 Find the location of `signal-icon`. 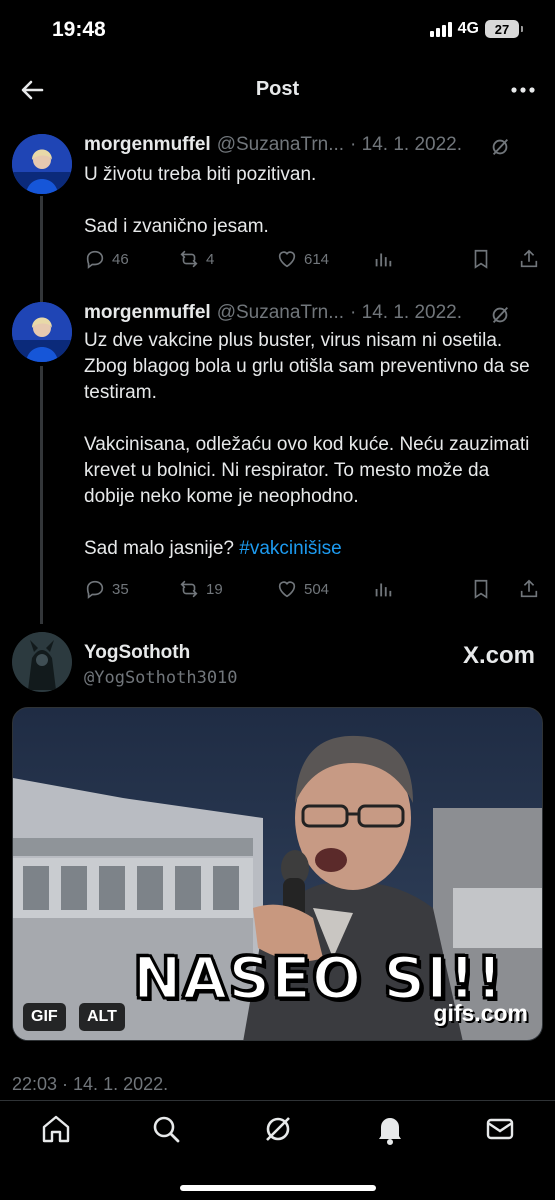

signal-icon is located at coordinates (440, 29).